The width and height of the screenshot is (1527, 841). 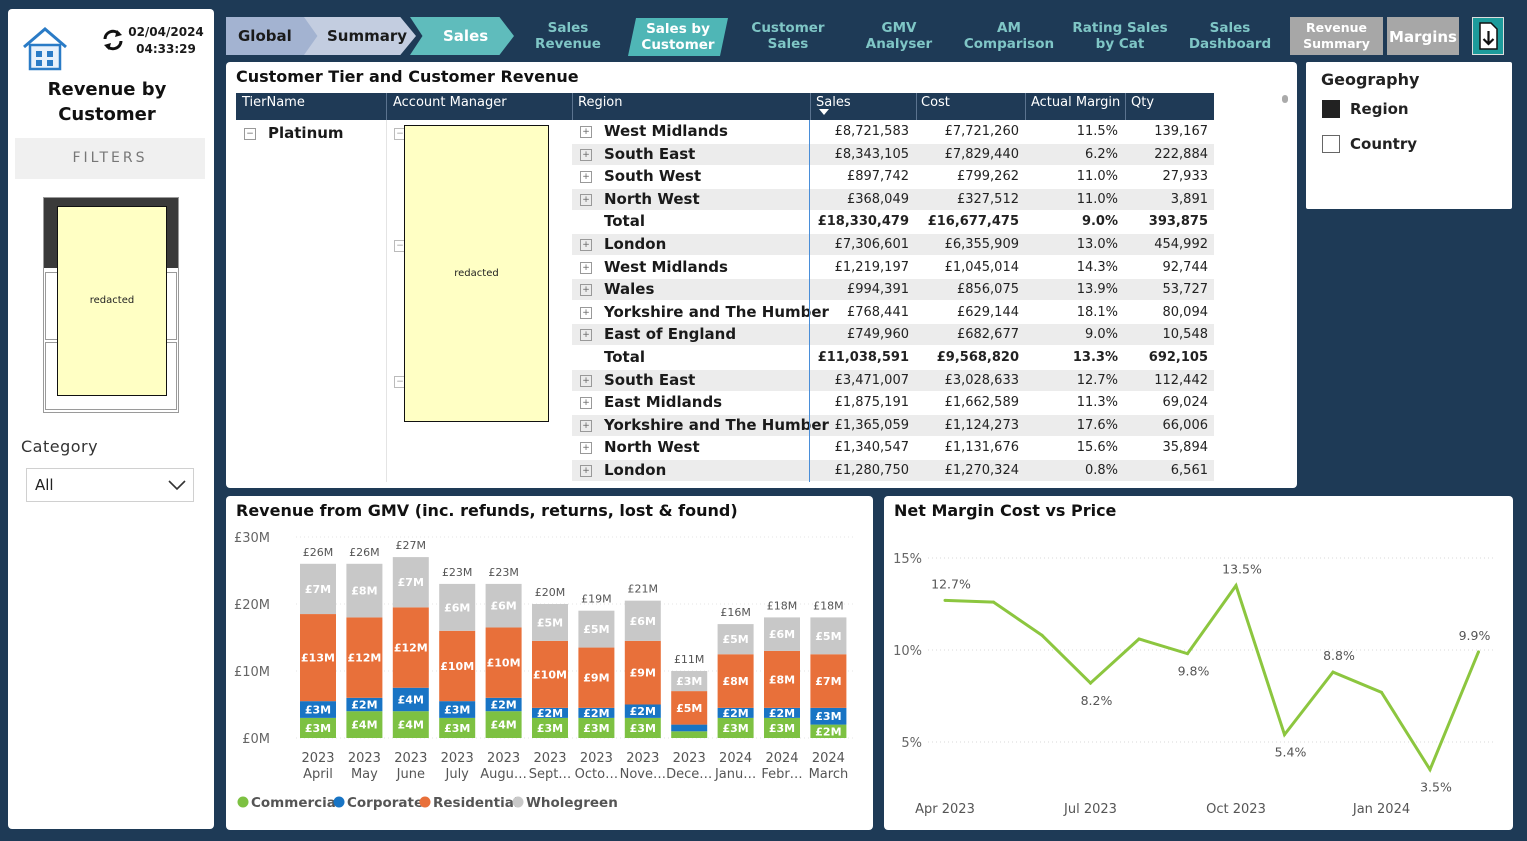 What do you see at coordinates (1291, 752) in the screenshot?
I see `data-label: 5.4%` at bounding box center [1291, 752].